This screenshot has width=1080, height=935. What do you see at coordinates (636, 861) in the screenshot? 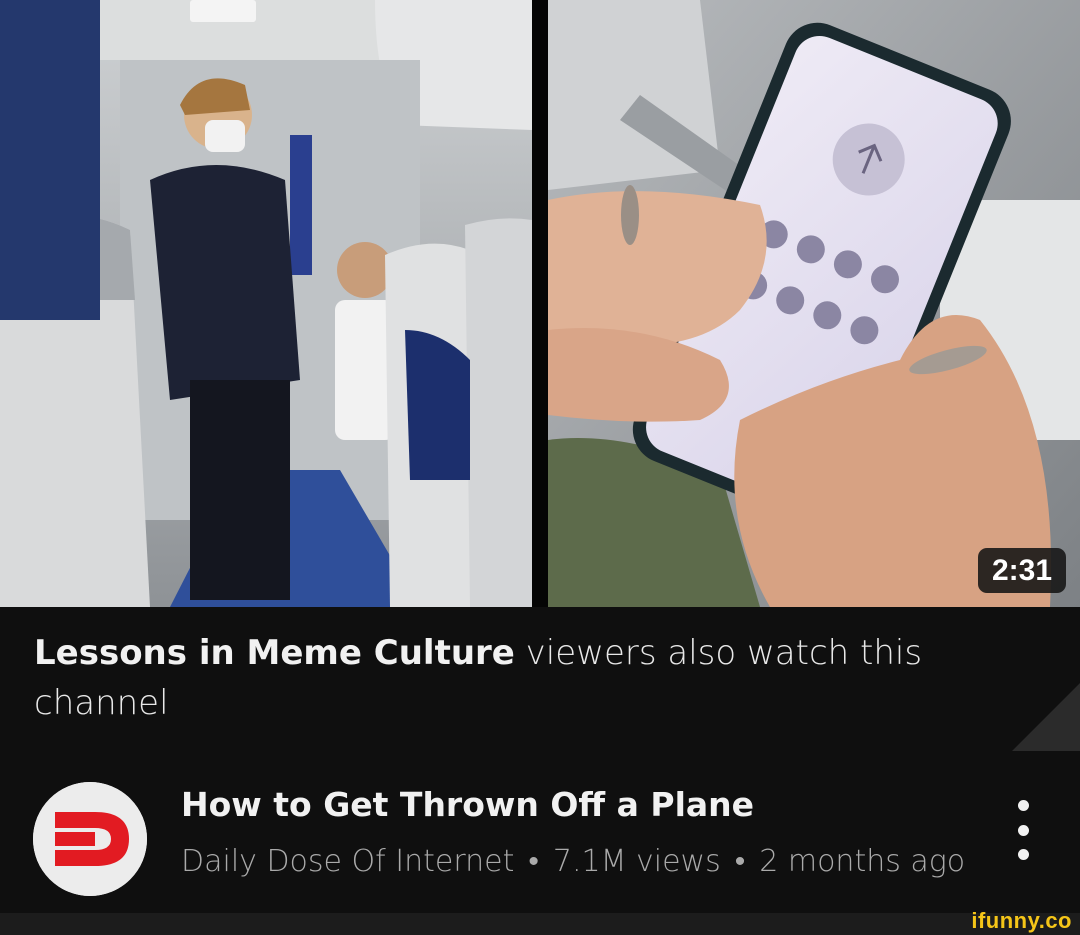
I see `video-view-count: 7.1M views` at bounding box center [636, 861].